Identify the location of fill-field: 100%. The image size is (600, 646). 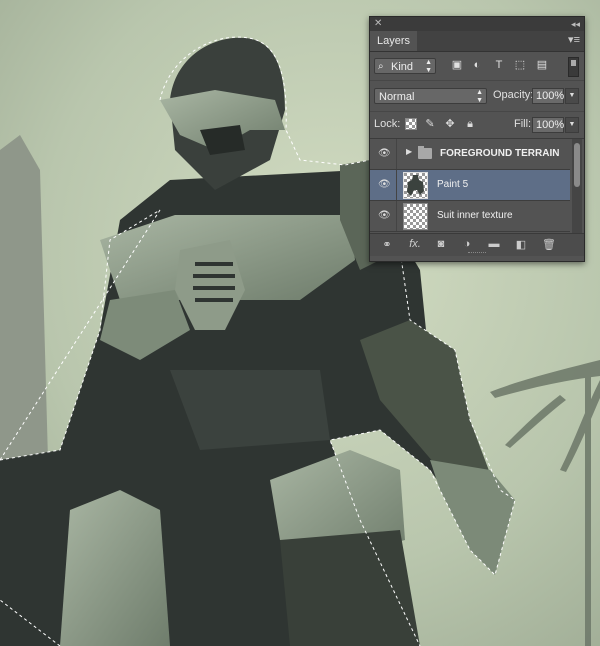
(548, 125).